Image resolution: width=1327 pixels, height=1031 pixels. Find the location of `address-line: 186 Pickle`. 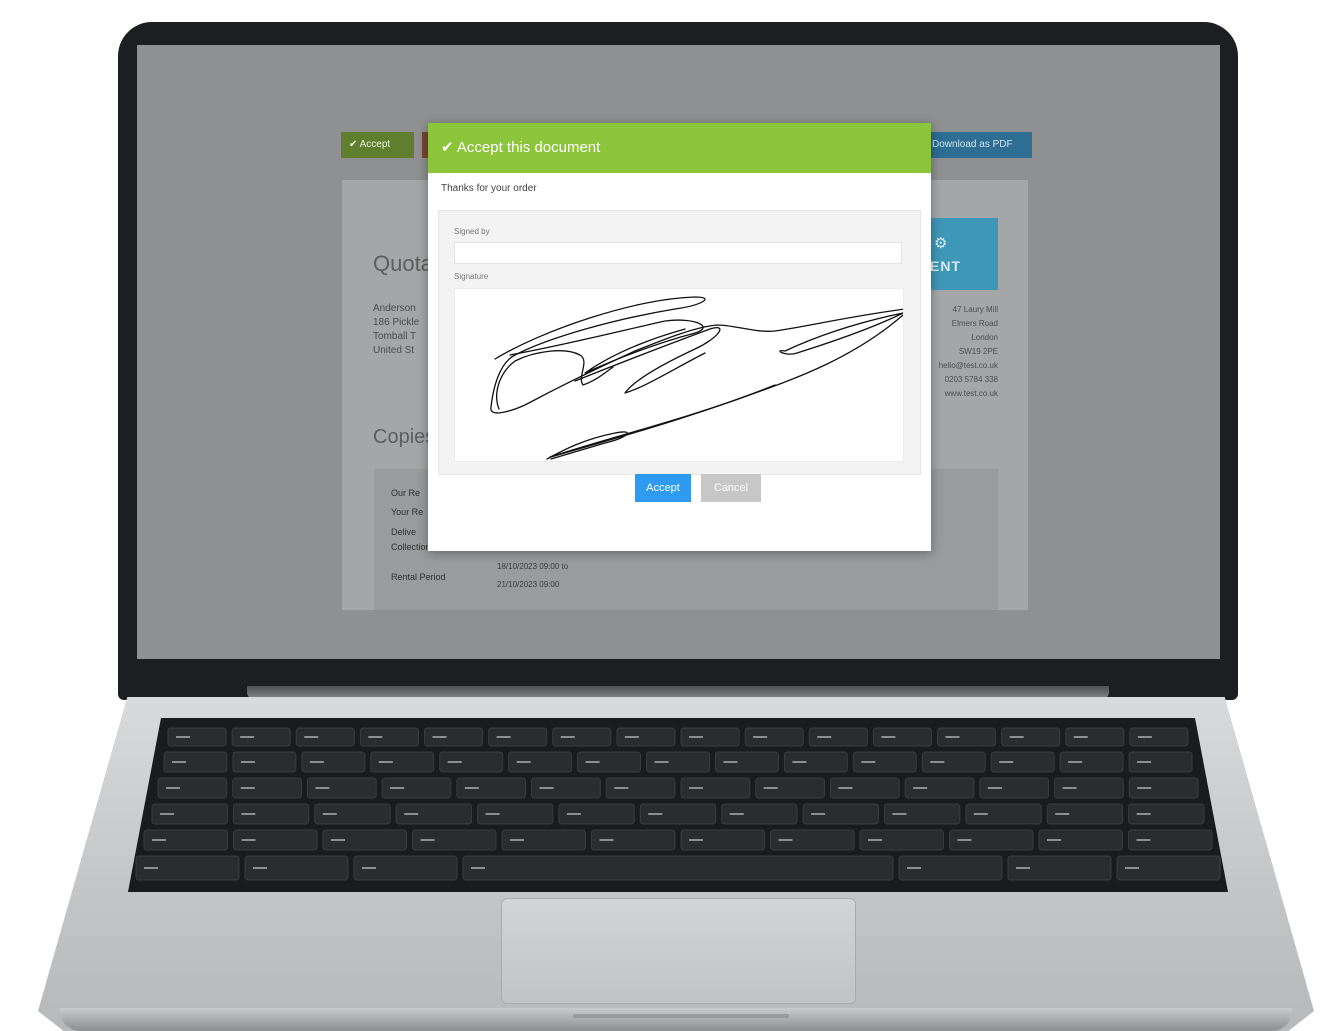

address-line: 186 Pickle is located at coordinates (396, 322).